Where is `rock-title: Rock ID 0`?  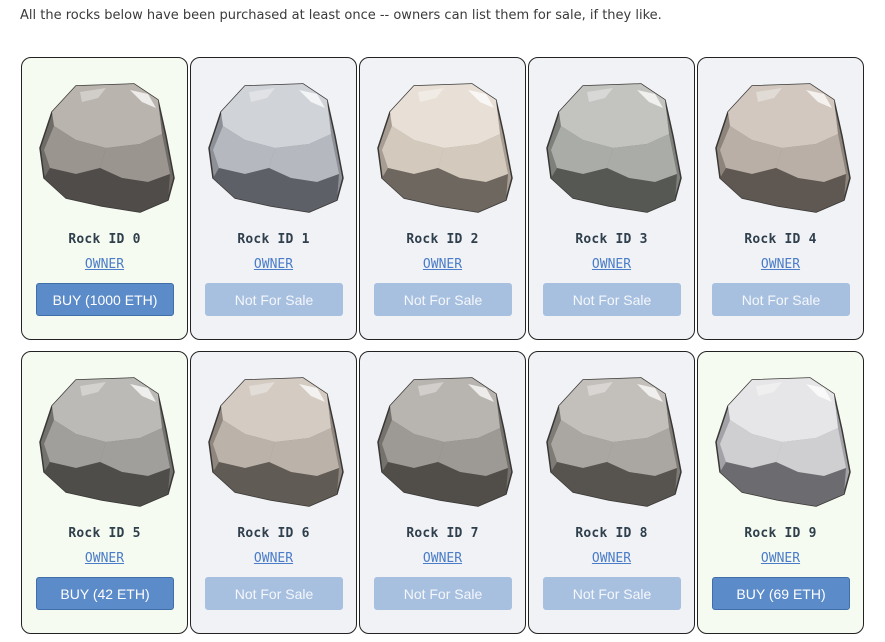 rock-title: Rock ID 0 is located at coordinates (104, 239).